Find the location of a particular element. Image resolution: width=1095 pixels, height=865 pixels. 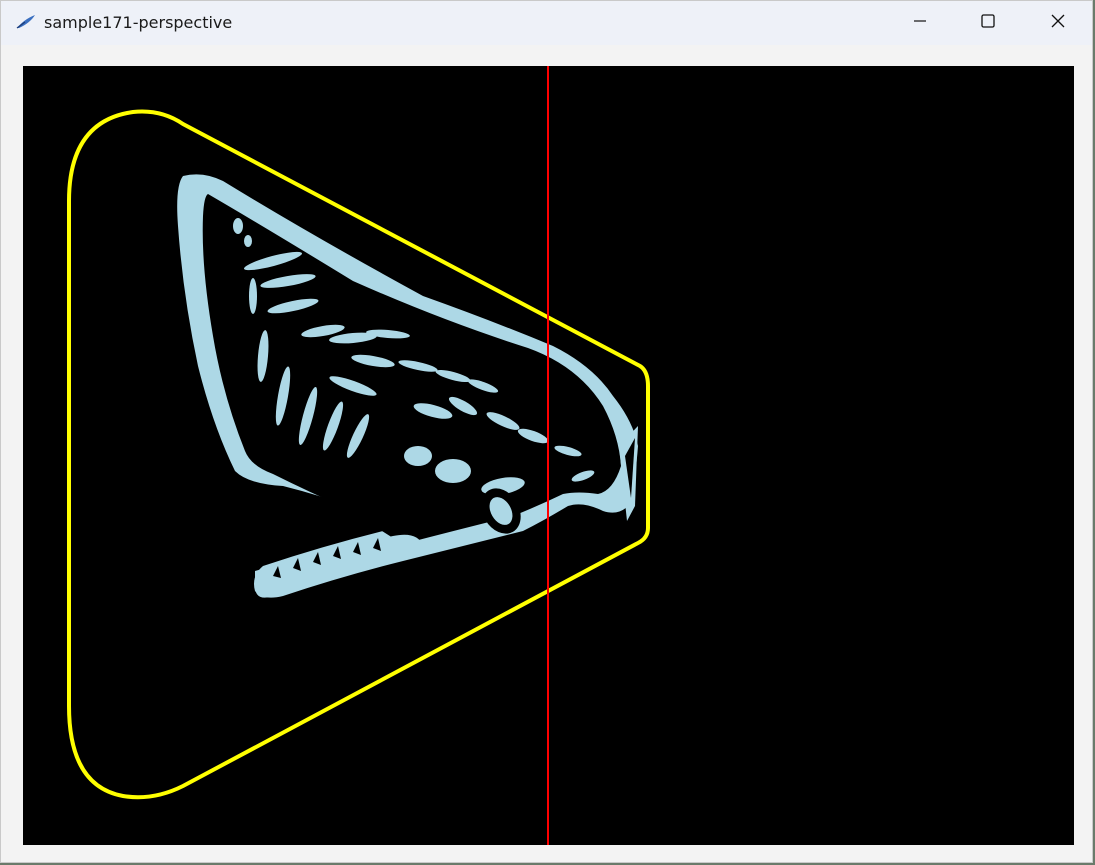

minimize-icon is located at coordinates (920, 23).